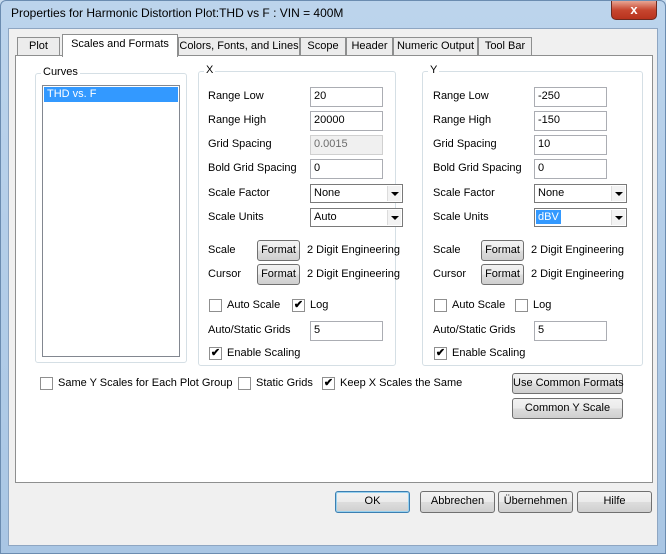 The width and height of the screenshot is (666, 554). What do you see at coordinates (239, 46) in the screenshot?
I see `tab-colors-fonts-lines: Colors, Fonts, and Lines` at bounding box center [239, 46].